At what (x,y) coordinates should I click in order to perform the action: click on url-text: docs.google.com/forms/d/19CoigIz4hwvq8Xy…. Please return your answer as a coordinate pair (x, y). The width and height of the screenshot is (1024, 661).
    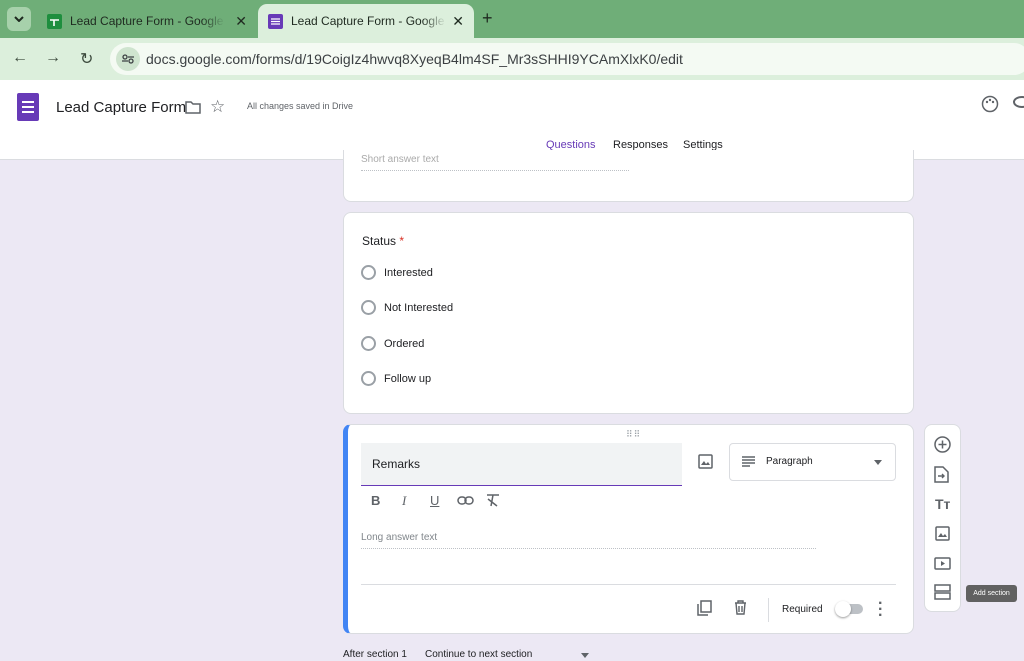
    Looking at the image, I should click on (414, 59).